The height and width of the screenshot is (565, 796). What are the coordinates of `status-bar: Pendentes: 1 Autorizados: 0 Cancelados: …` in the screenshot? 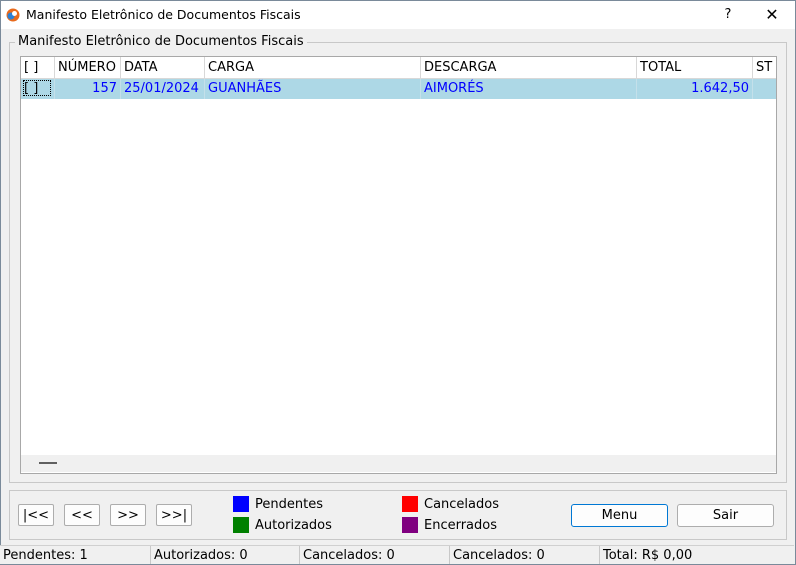 It's located at (397, 554).